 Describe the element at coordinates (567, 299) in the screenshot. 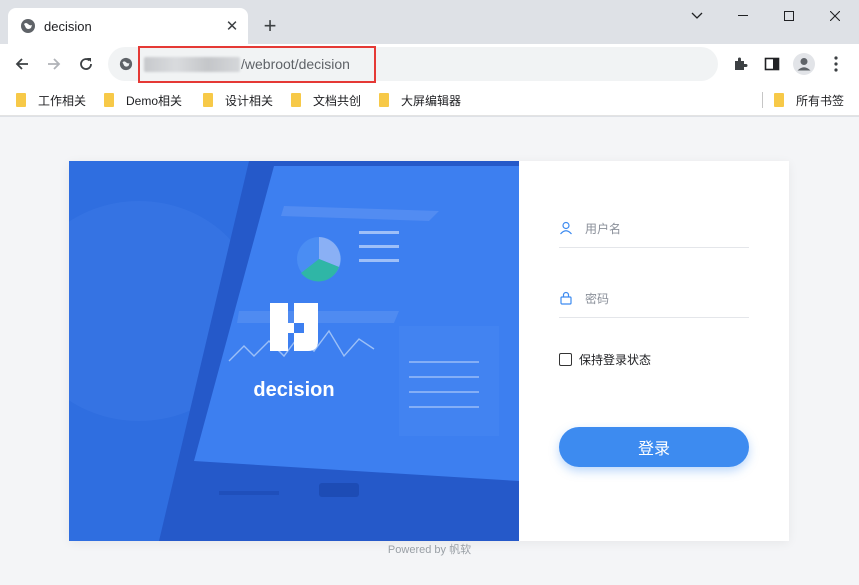

I see `lock-icon` at that location.